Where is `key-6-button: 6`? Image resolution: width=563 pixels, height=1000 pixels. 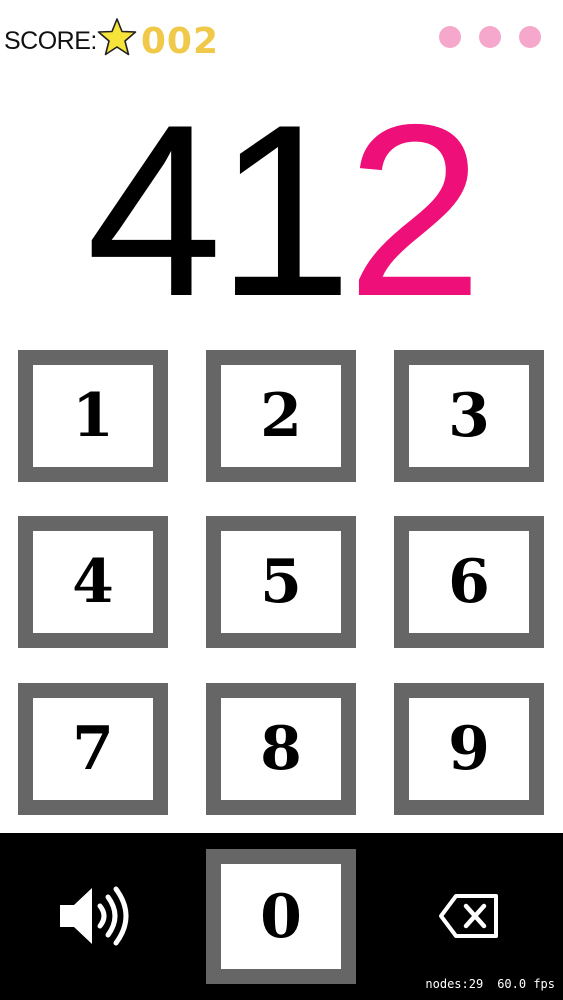
key-6-button: 6 is located at coordinates (469, 582).